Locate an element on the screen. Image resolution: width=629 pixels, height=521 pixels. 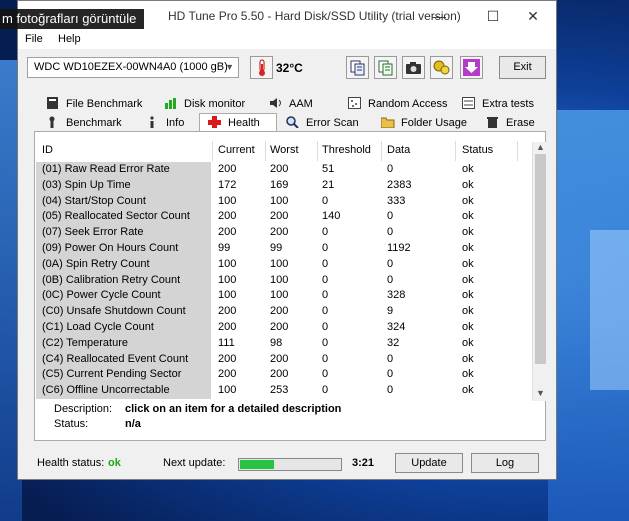
tab-disk-monitor: Disk monitor is located at coordinates (204, 104).